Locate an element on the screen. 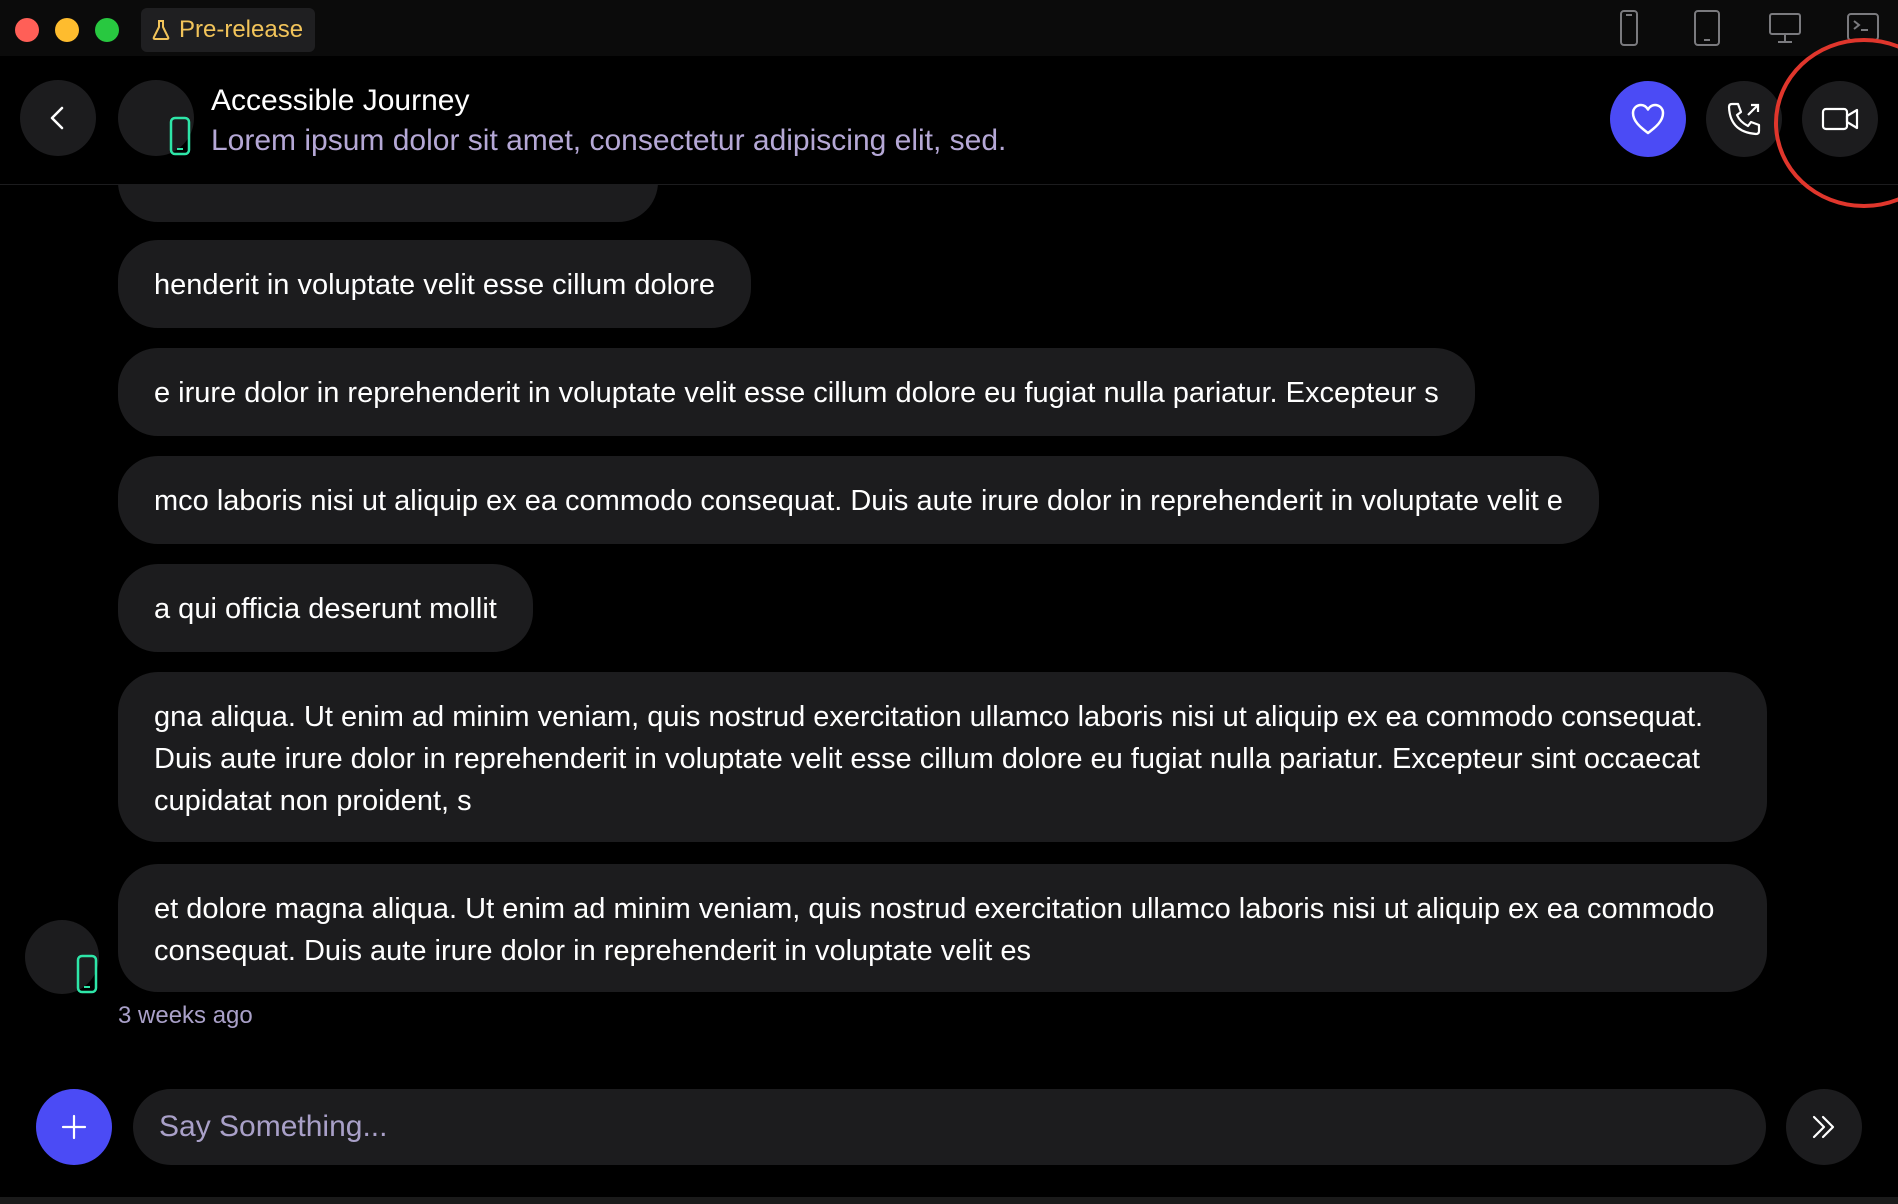  flask-icon is located at coordinates (161, 30).